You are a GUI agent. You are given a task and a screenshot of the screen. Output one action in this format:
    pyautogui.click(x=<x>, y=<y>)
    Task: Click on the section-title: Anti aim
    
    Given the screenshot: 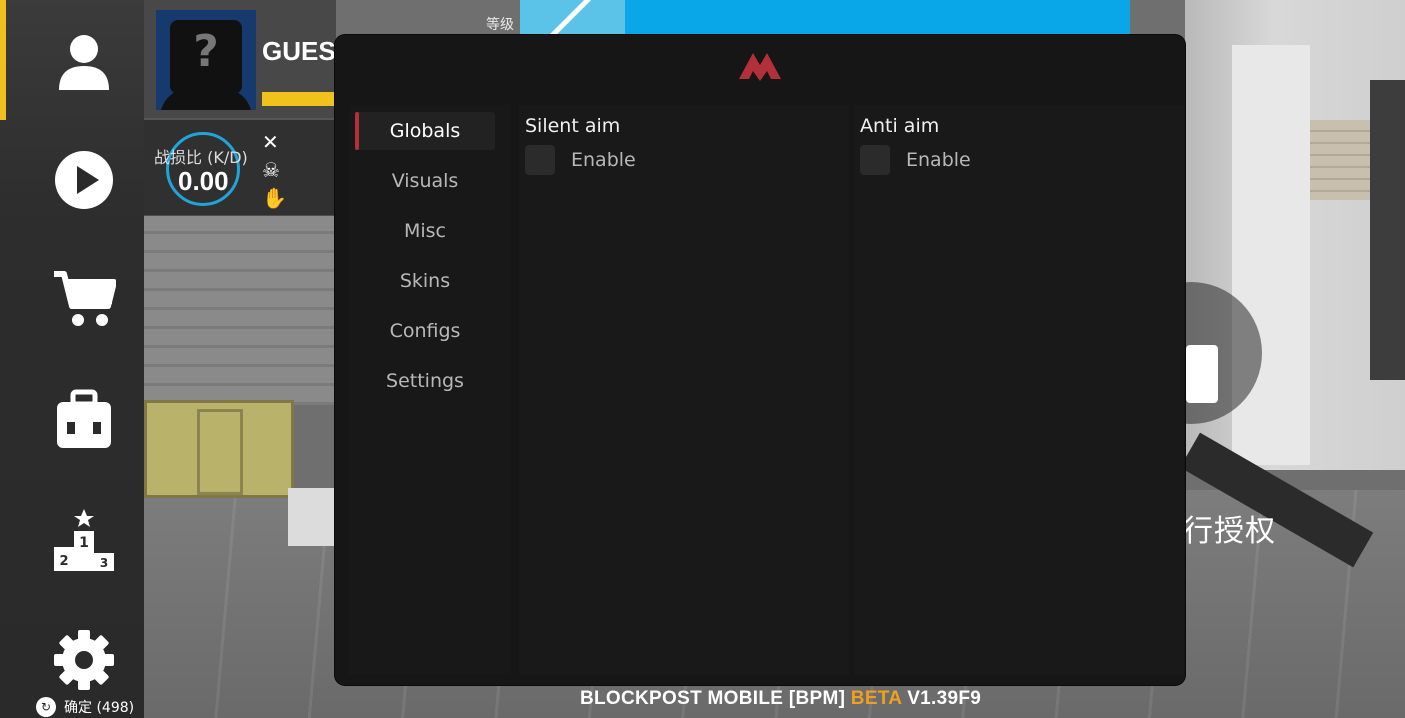 What is the action you would take?
    pyautogui.click(x=900, y=126)
    